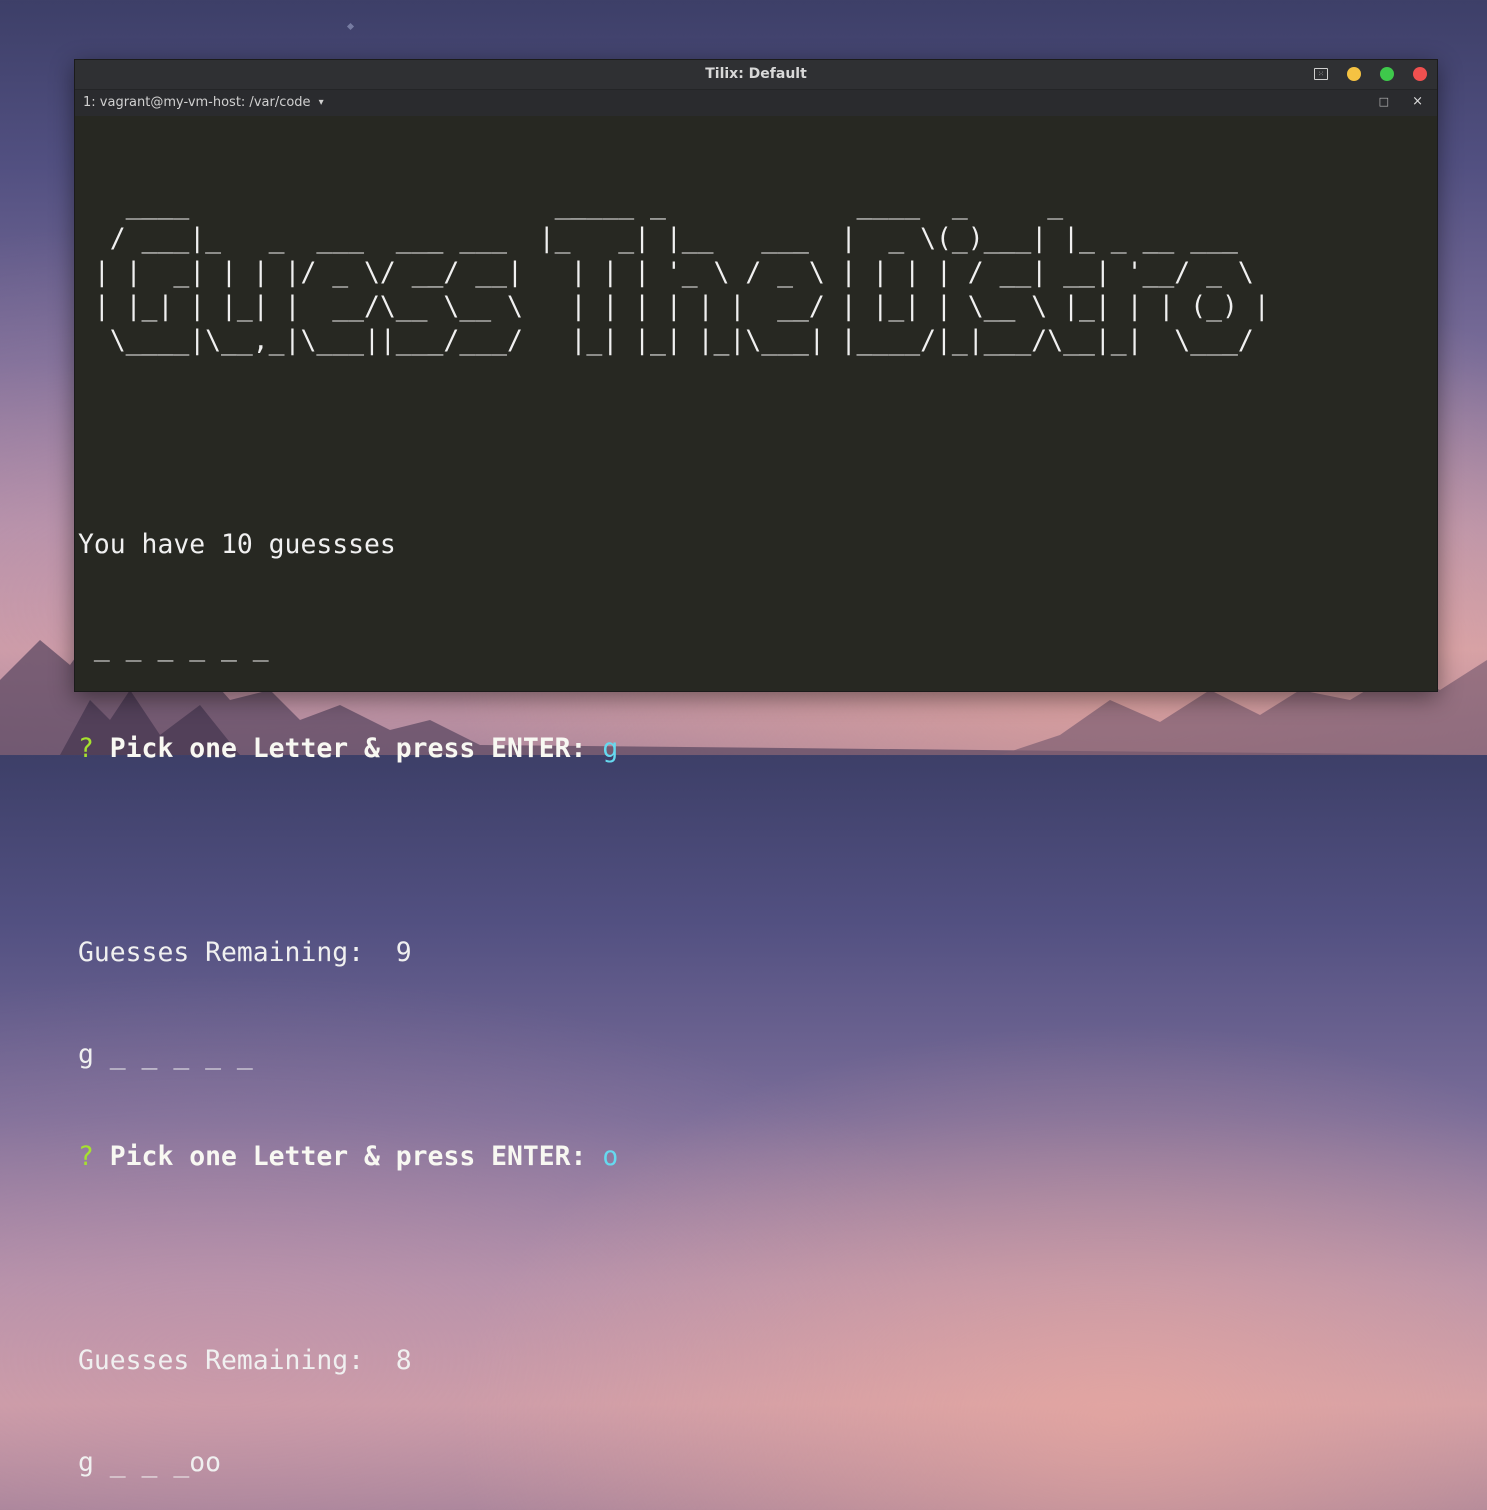  I want to click on remaining-line: Guesses Remaining: 8, so click(245, 1360).